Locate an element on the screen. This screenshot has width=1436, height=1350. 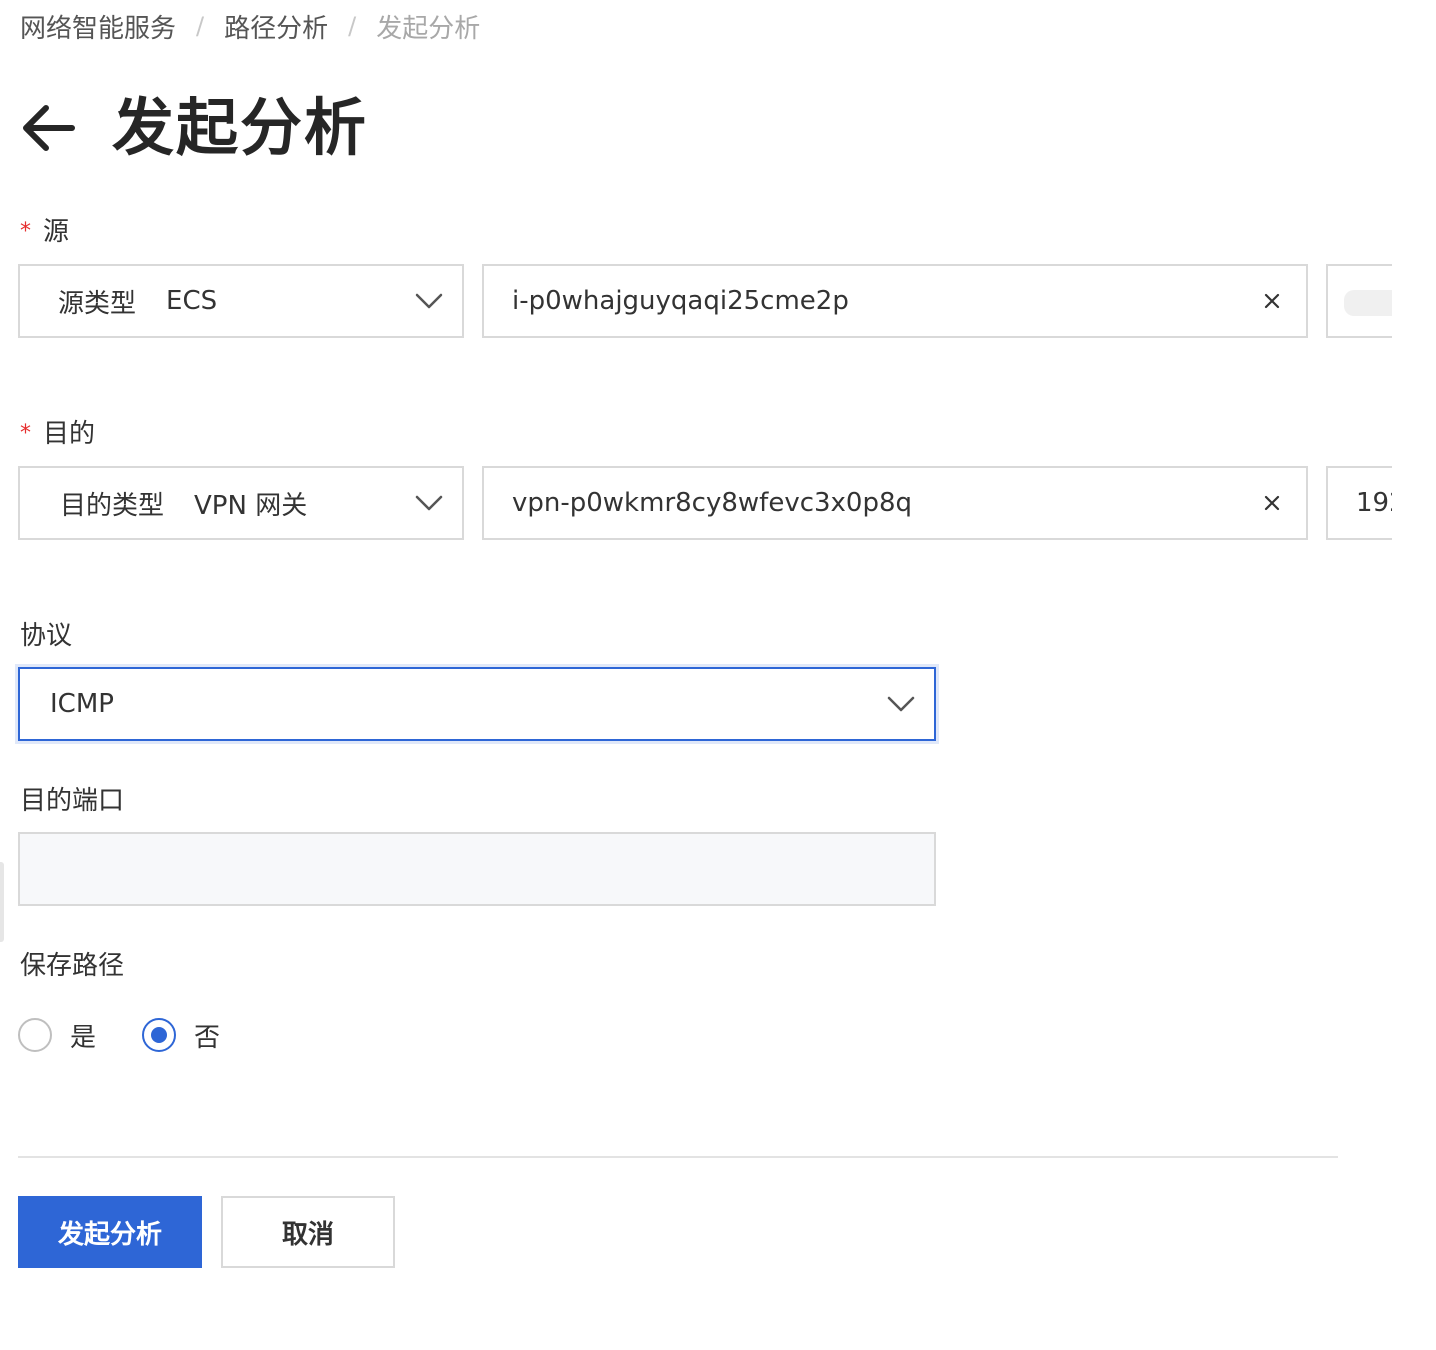
source-ip-select is located at coordinates (1359, 301).